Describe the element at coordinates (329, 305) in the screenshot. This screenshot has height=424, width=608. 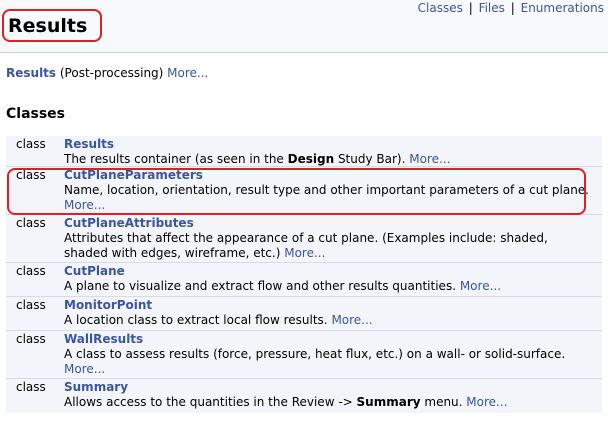
I see `class-link-monitorpoint: MonitorPoint` at that location.